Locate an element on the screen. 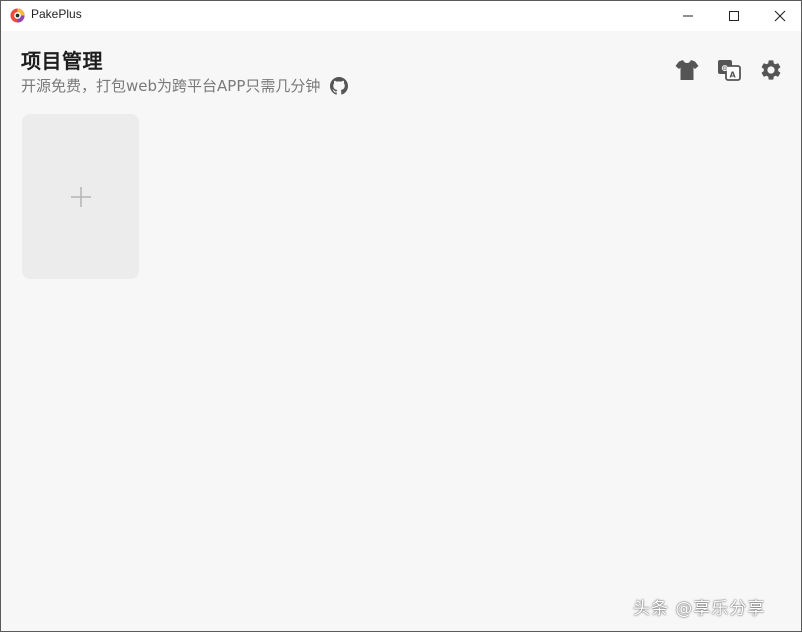 Image resolution: width=802 pixels, height=632 pixels. minimize-icon is located at coordinates (688, 16).